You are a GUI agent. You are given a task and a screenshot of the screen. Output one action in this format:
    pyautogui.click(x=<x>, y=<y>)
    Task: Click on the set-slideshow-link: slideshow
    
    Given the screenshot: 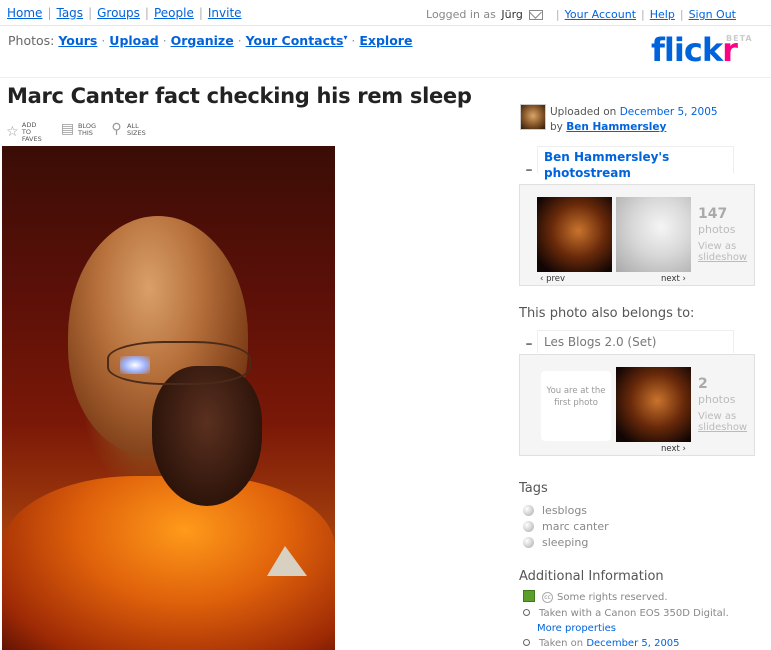 What is the action you would take?
    pyautogui.click(x=722, y=427)
    